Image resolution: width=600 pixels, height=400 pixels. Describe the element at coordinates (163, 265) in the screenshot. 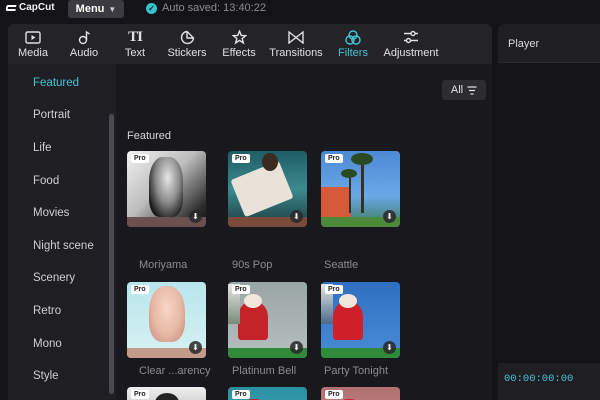

I see `card-label-moriyama: Moriyama` at that location.